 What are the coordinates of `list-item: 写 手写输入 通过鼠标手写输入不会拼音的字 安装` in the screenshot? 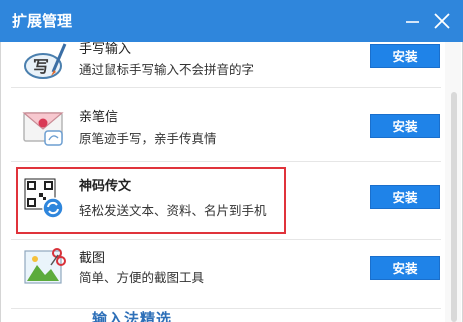 It's located at (221, 64).